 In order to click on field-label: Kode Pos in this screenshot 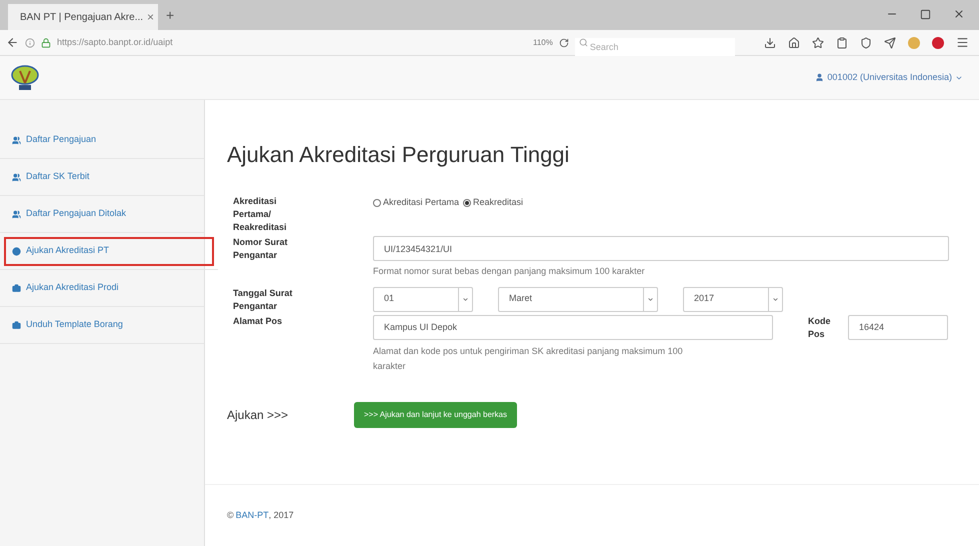, I will do `click(818, 327)`.